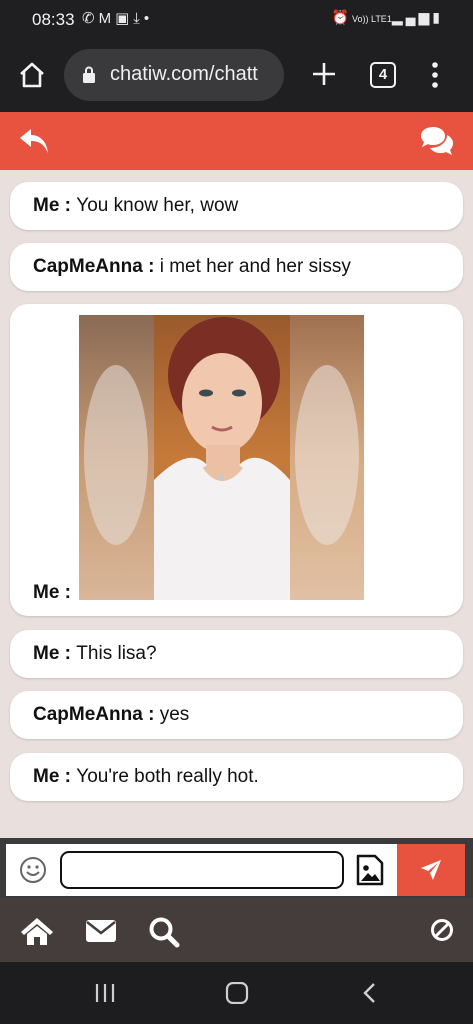 The width and height of the screenshot is (473, 1024). What do you see at coordinates (341, 17) in the screenshot?
I see `alarm-icon: ⏰` at bounding box center [341, 17].